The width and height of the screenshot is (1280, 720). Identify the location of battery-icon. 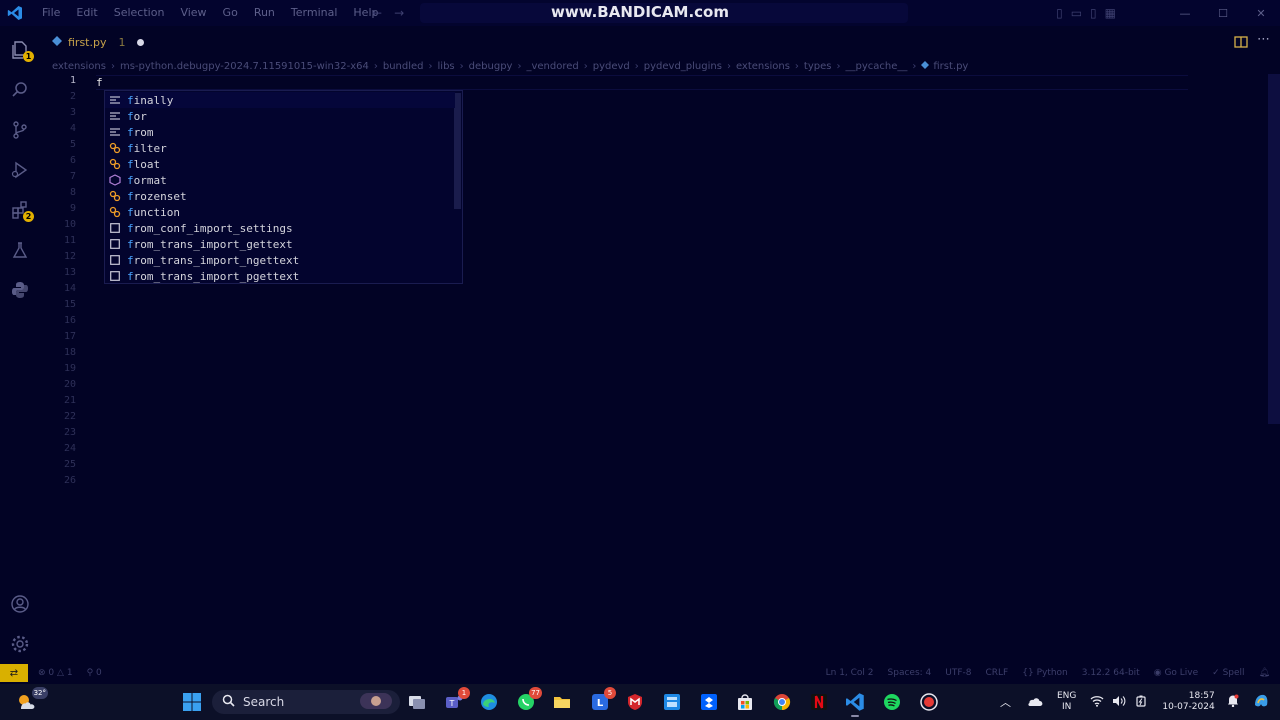
(1141, 702).